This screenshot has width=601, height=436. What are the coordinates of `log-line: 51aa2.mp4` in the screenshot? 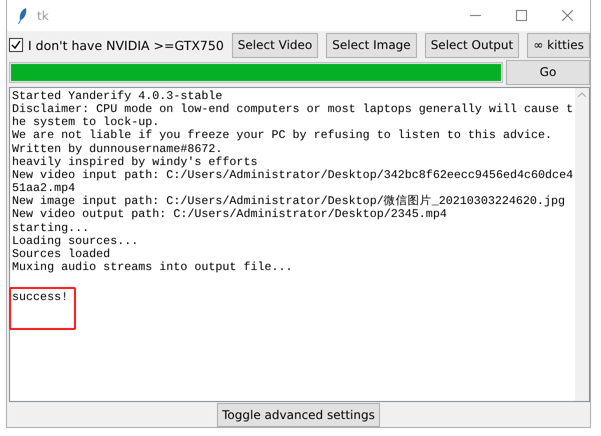 It's located at (44, 188).